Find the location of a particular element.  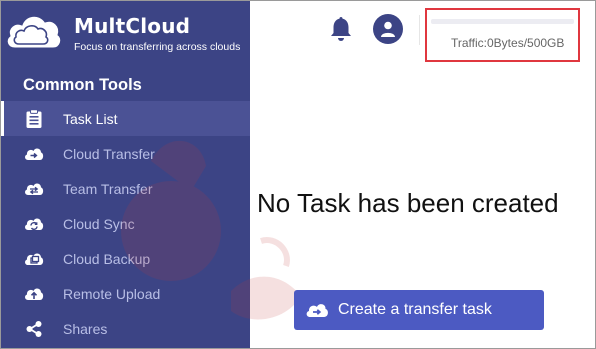

user-icon is located at coordinates (388, 29).